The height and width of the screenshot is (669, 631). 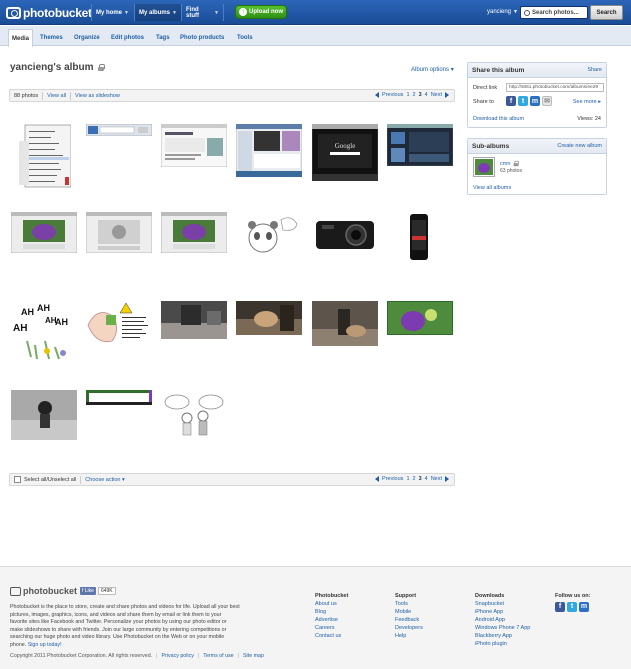 What do you see at coordinates (87, 38) in the screenshot?
I see `tab-organize: Organize` at bounding box center [87, 38].